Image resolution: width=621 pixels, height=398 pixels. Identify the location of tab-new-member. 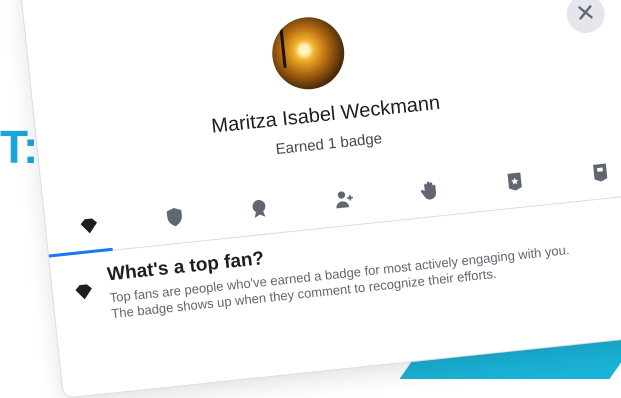
(345, 199).